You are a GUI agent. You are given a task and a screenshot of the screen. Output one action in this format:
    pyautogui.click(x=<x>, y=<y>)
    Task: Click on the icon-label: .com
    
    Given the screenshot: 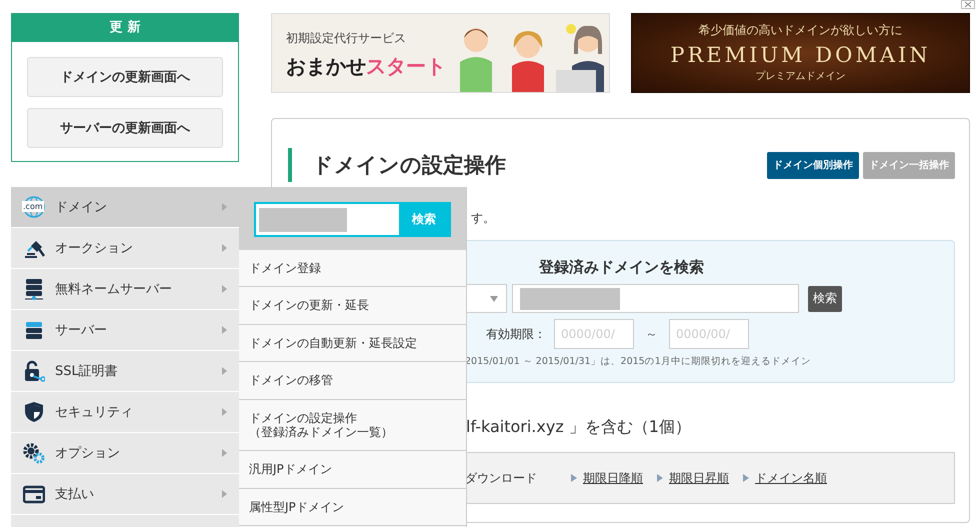 What is the action you would take?
    pyautogui.click(x=33, y=206)
    